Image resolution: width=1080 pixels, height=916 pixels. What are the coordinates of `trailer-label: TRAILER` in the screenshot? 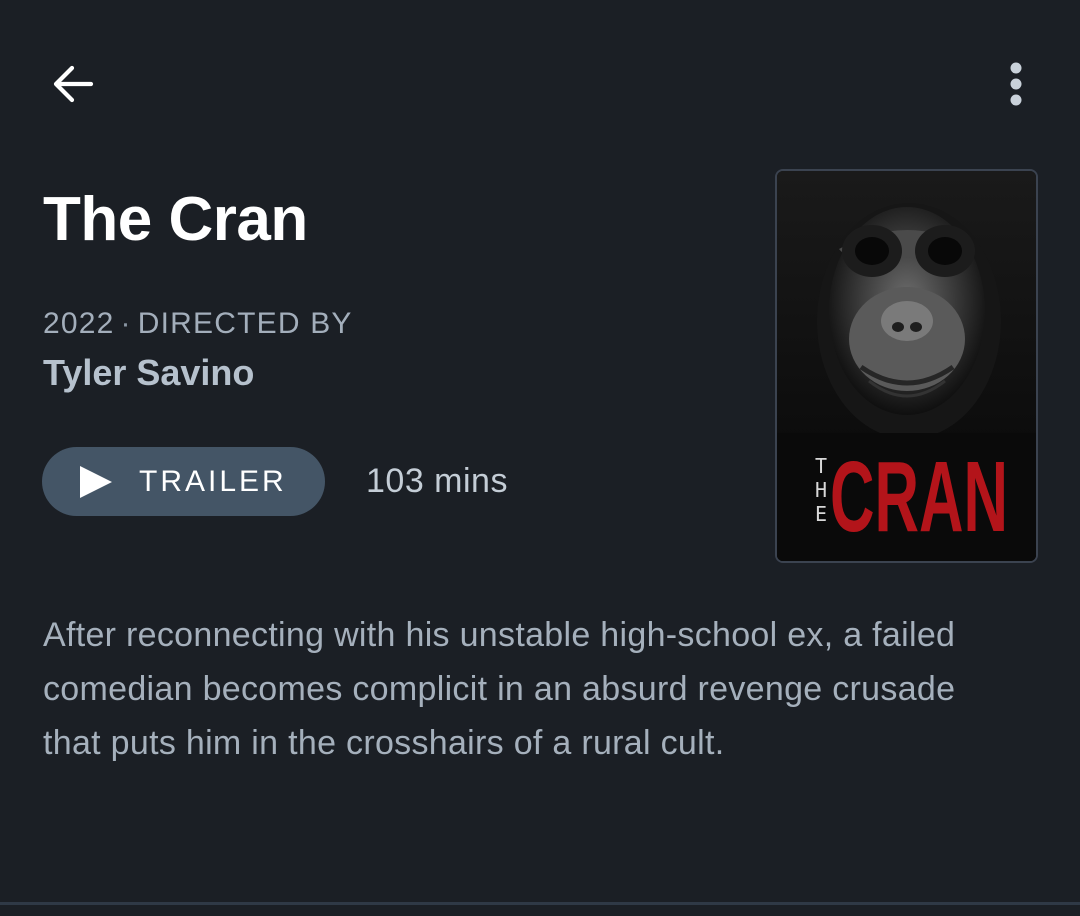 It's located at (213, 481).